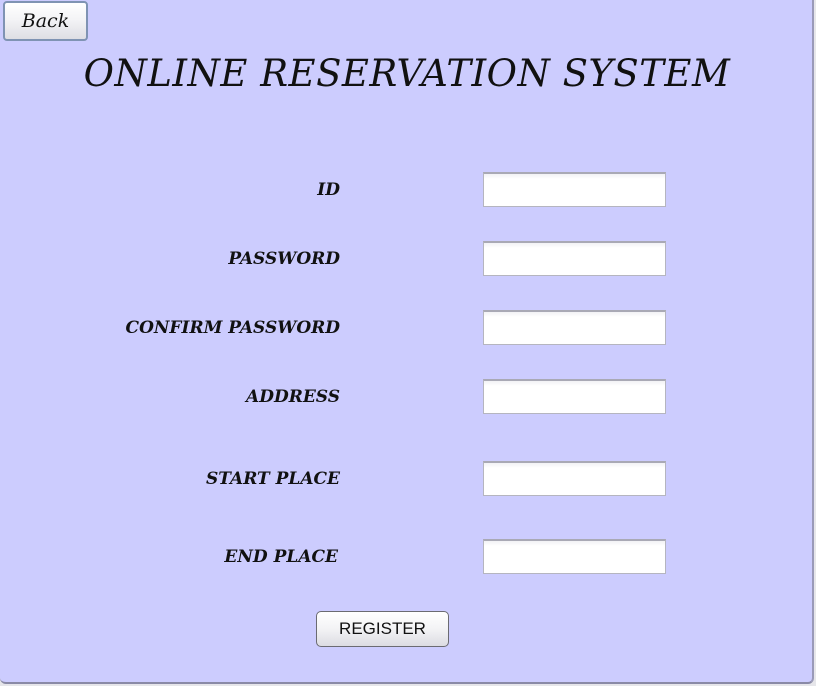  I want to click on password-label: PASSWORD, so click(284, 259).